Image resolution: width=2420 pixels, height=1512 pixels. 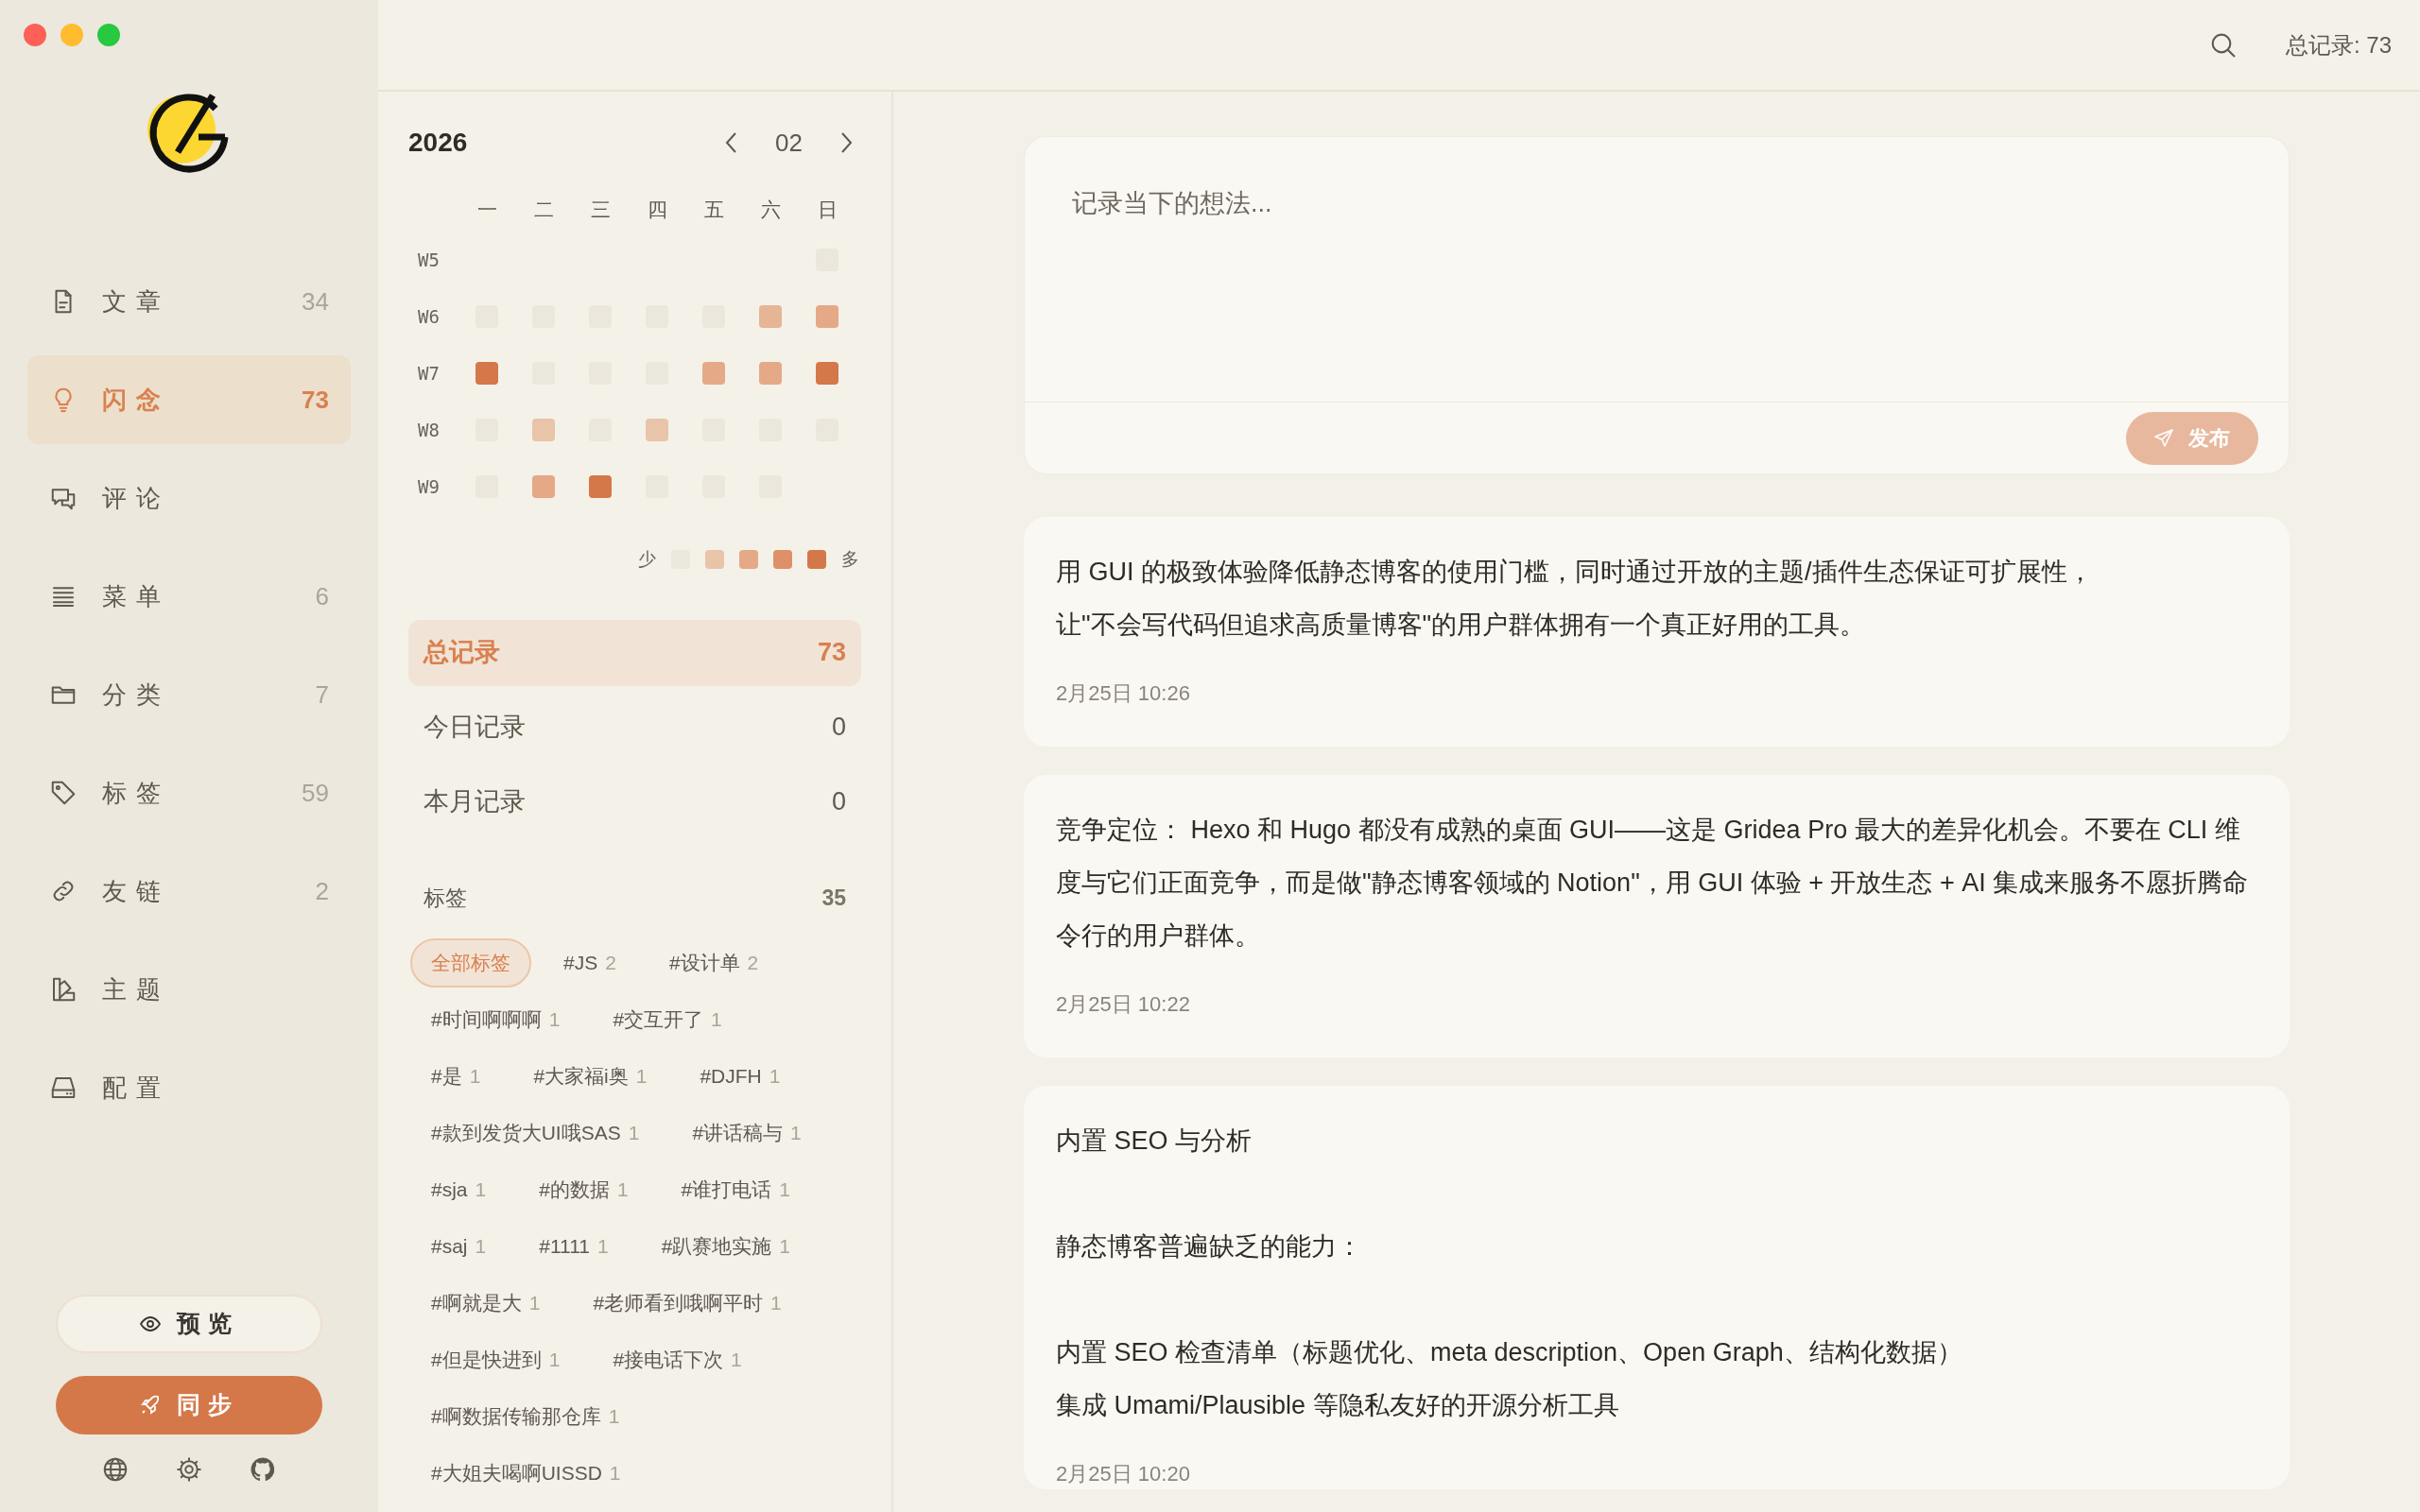 I want to click on nav-count: 34, so click(x=315, y=301).